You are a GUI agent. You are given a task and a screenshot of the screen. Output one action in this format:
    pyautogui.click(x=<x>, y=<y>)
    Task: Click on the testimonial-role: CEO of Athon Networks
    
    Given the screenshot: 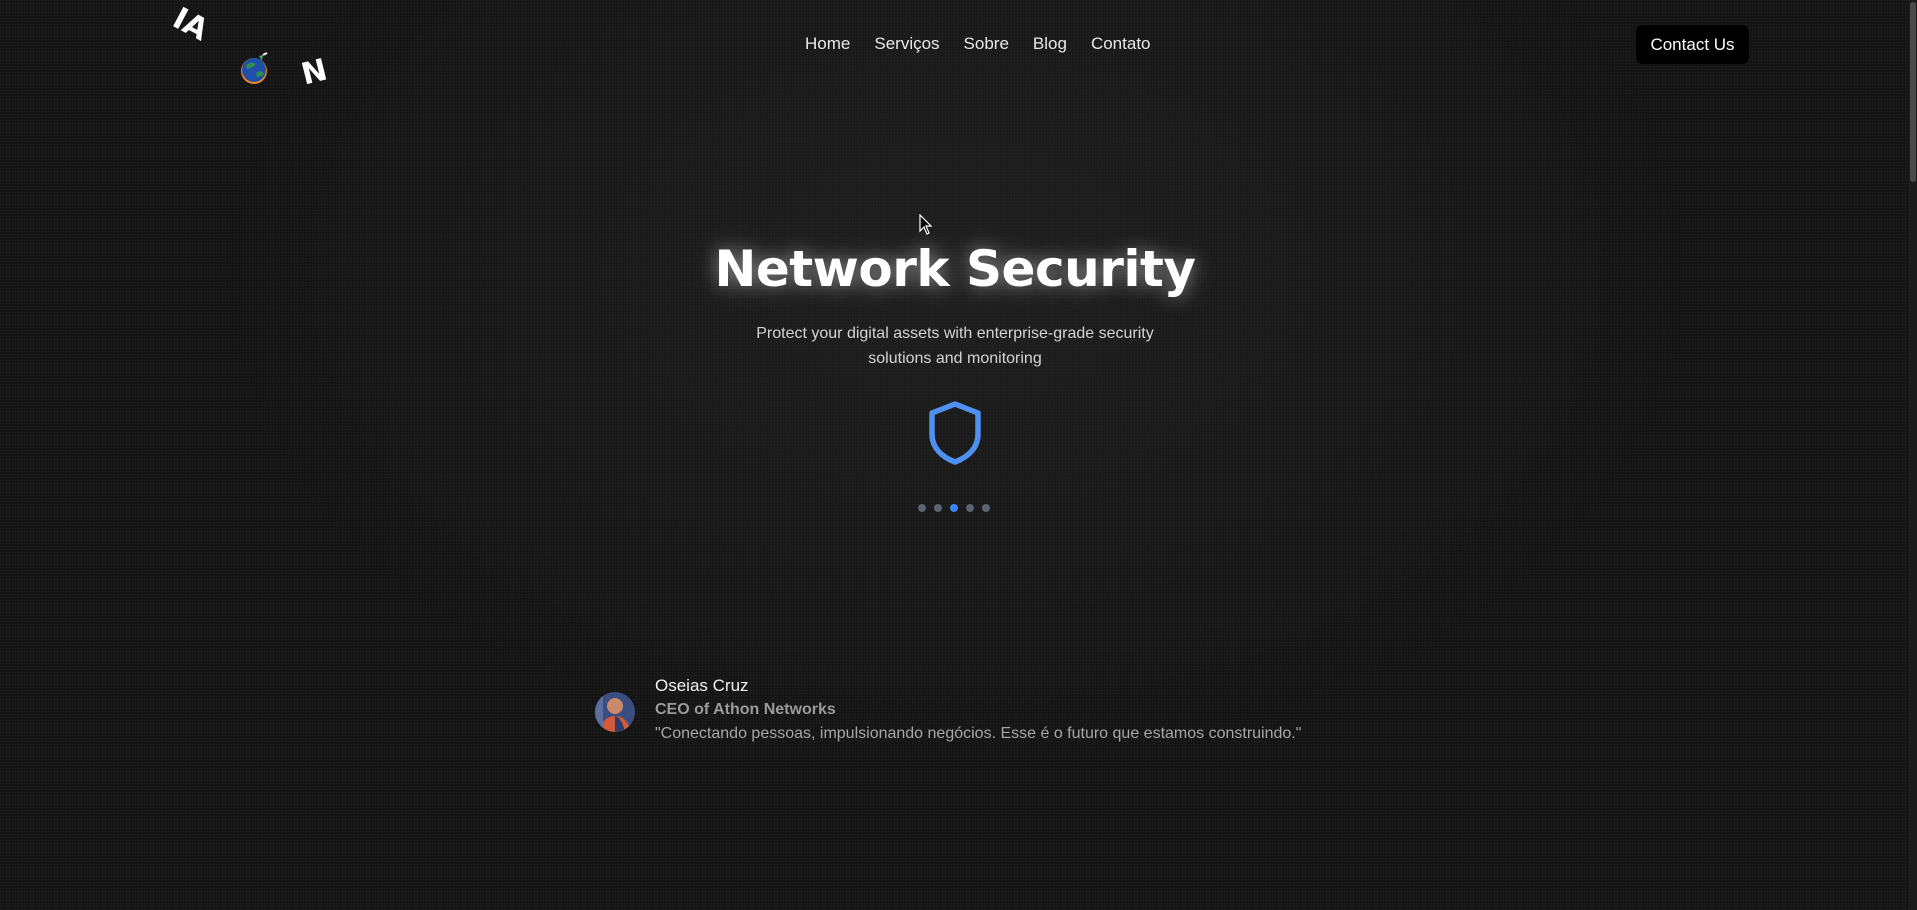 What is the action you would take?
    pyautogui.click(x=745, y=709)
    